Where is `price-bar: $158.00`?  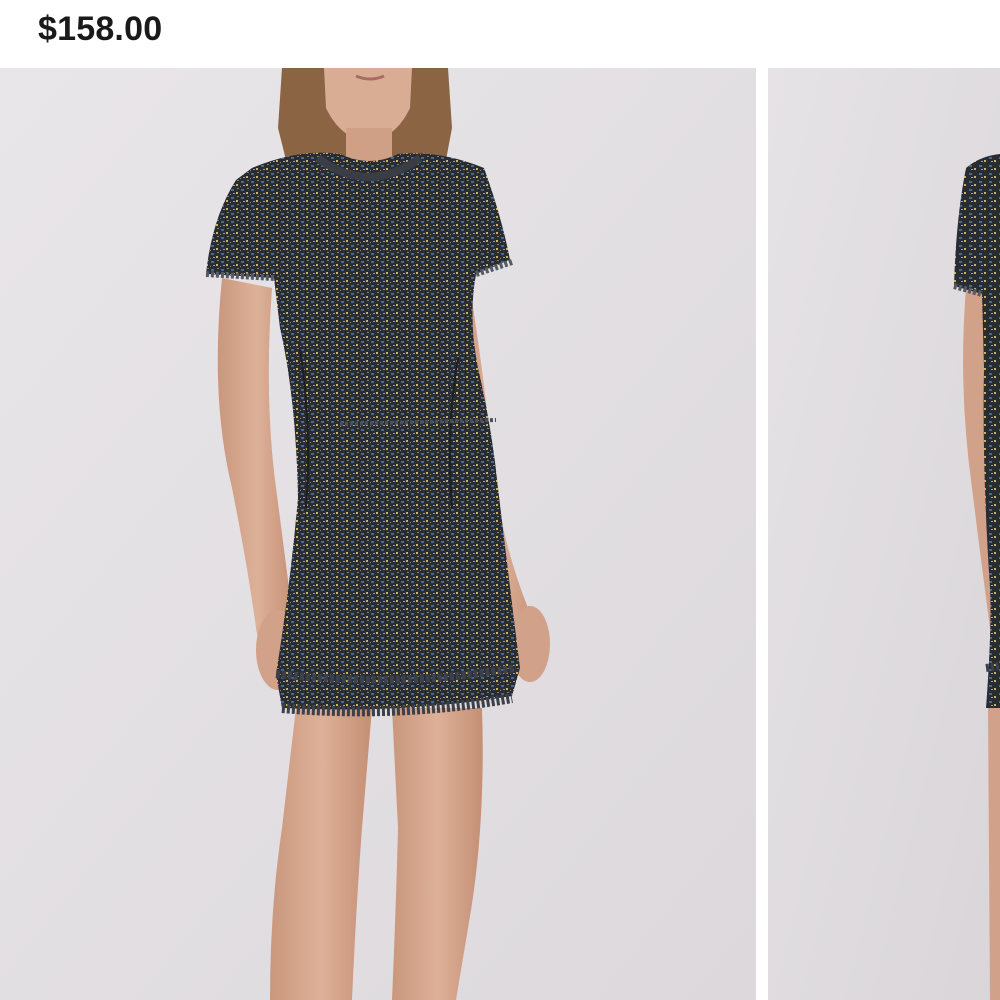 price-bar: $158.00 is located at coordinates (500, 34).